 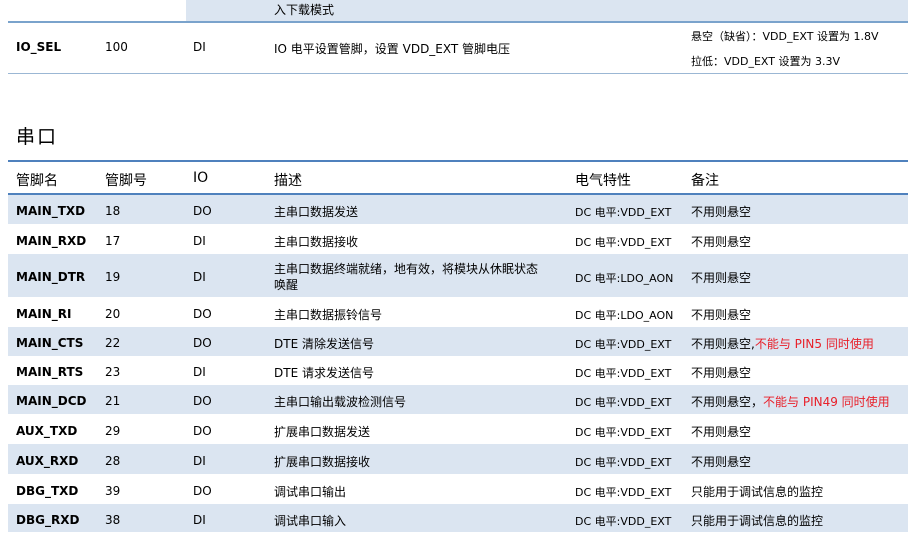 I want to click on cell-note: 不用则悬空，不能与 PIN49 同时使用, so click(x=790, y=402).